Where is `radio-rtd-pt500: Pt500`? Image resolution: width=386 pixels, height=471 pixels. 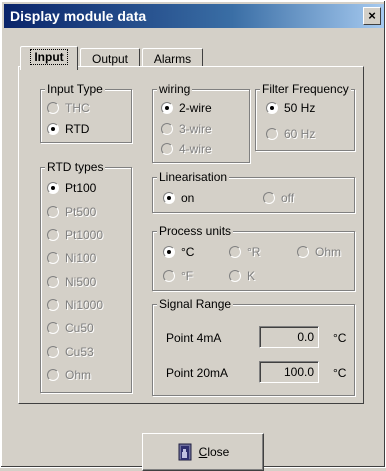
radio-rtd-pt500: Pt500 is located at coordinates (71, 212).